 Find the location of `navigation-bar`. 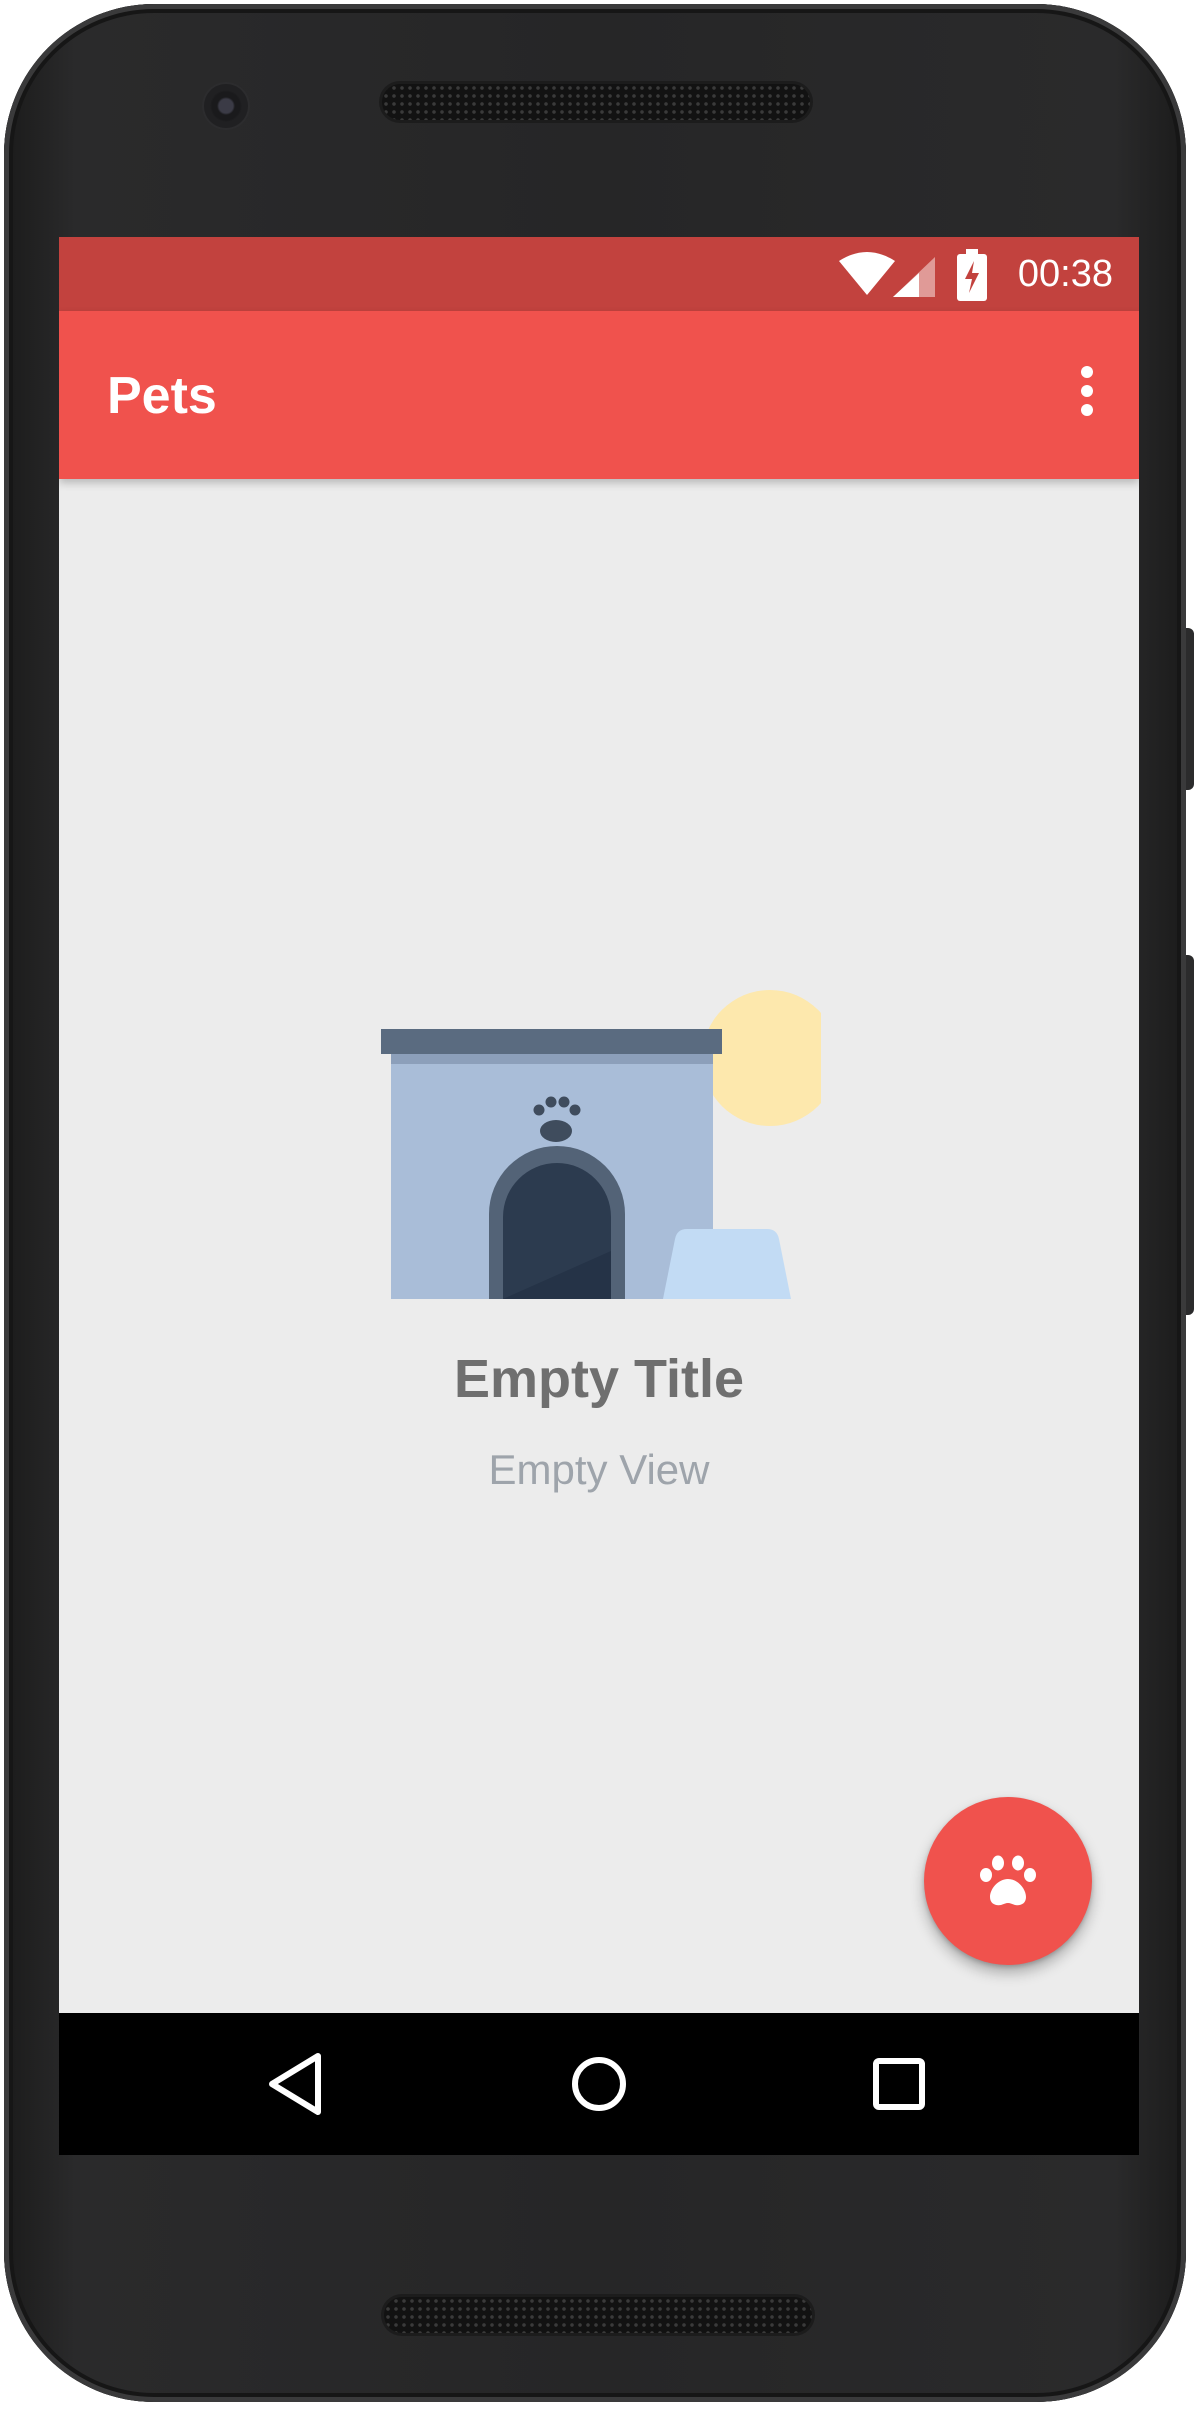

navigation-bar is located at coordinates (599, 2084).